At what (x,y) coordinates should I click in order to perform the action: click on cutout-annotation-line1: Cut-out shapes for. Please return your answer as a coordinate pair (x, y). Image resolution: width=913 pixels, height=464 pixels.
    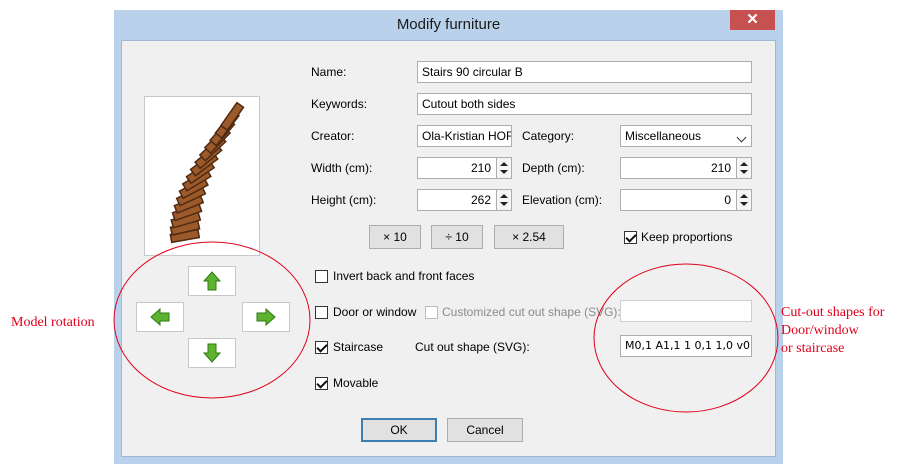
    Looking at the image, I should click on (833, 312).